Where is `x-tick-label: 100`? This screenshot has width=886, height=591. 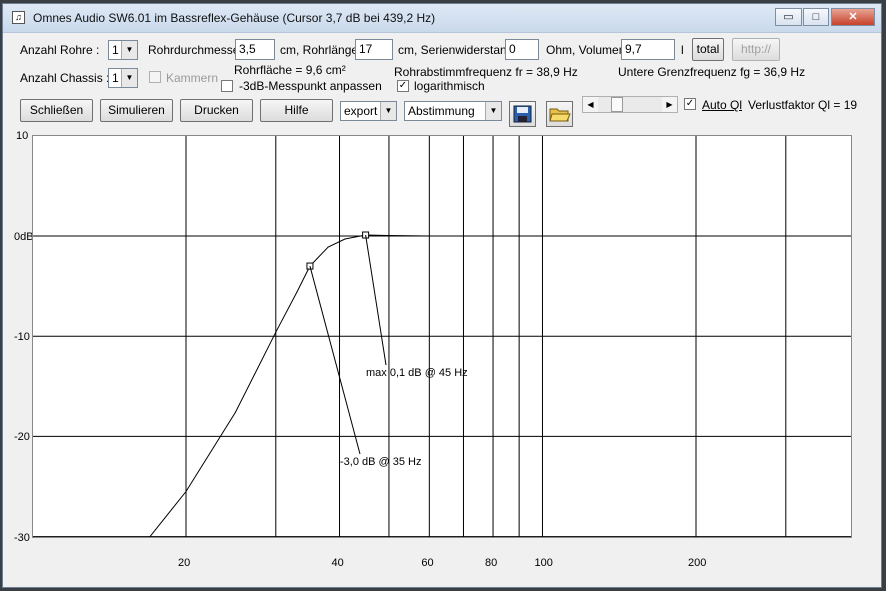 x-tick-label: 100 is located at coordinates (543, 563).